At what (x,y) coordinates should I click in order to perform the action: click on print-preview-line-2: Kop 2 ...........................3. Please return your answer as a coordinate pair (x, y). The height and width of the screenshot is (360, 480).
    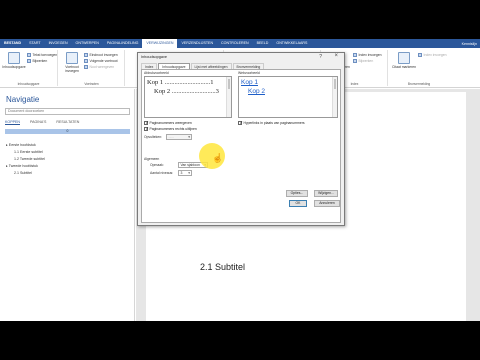
    Looking at the image, I should click on (186, 91).